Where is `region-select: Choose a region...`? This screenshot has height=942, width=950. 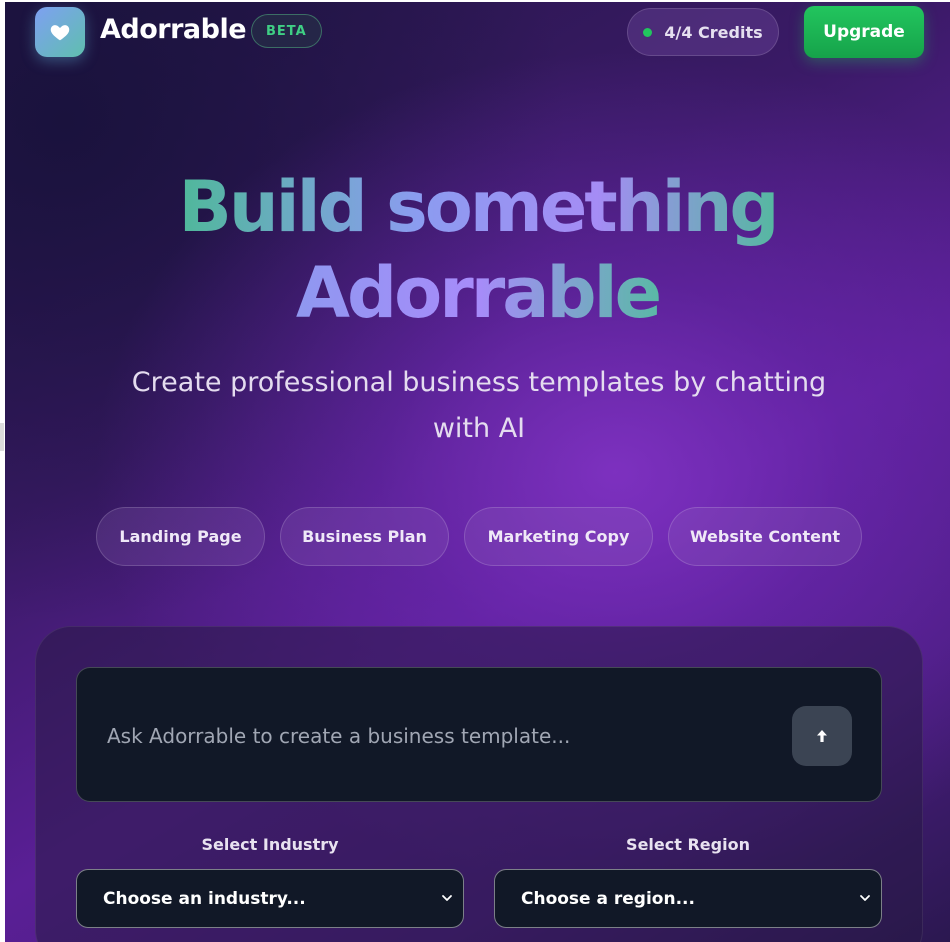
region-select: Choose a region... is located at coordinates (688, 898).